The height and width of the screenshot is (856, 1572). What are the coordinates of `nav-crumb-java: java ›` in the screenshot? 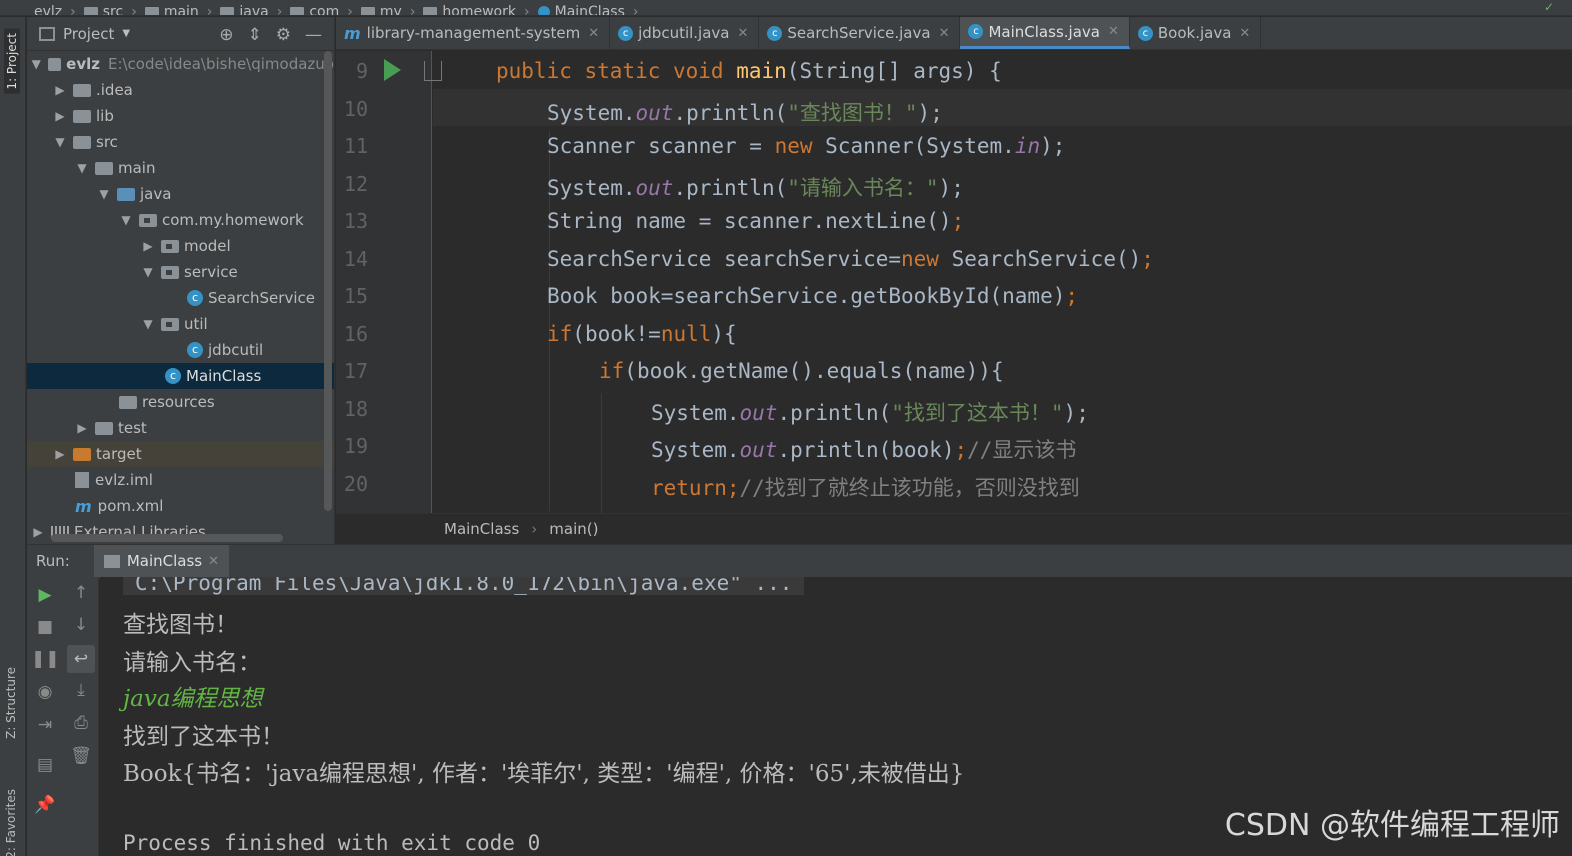 It's located at (251, 10).